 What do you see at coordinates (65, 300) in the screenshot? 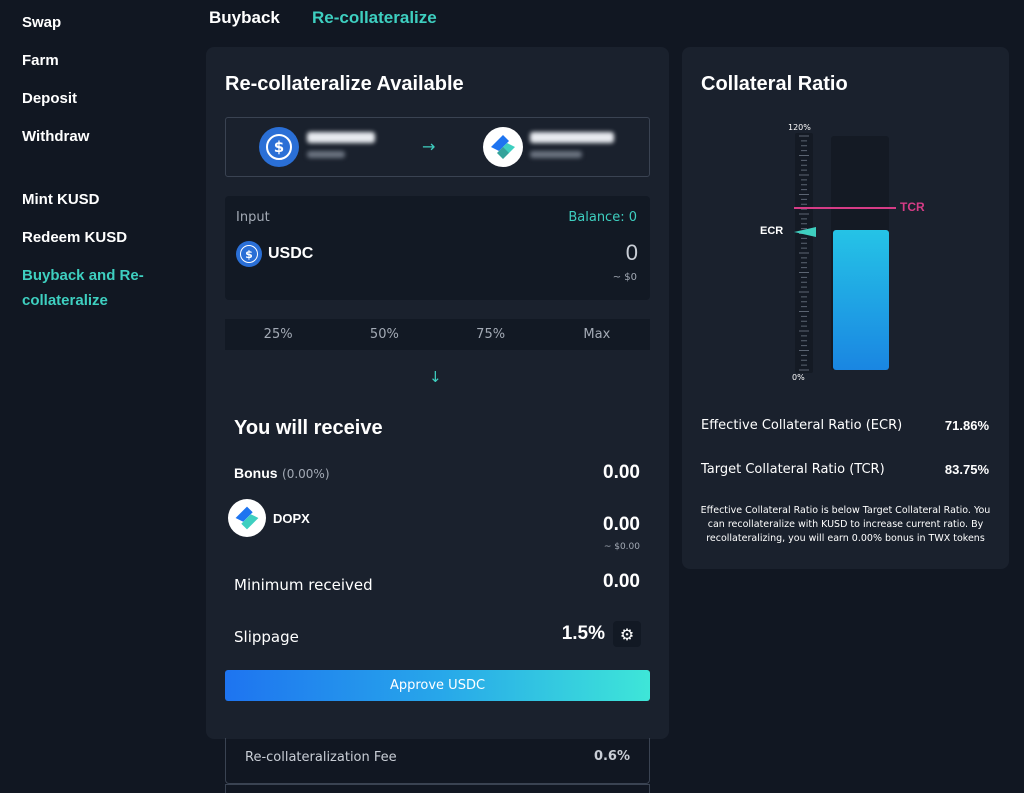
I see `sidebar-item-label-line2: collateralize` at bounding box center [65, 300].